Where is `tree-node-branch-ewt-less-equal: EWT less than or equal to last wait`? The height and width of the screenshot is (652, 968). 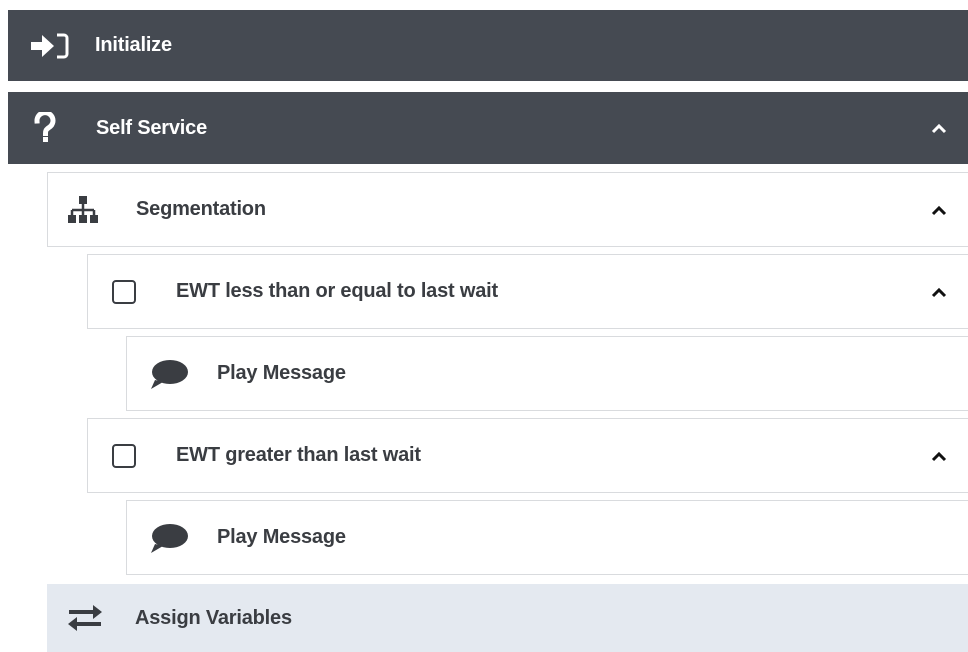 tree-node-branch-ewt-less-equal: EWT less than or equal to last wait is located at coordinates (527, 291).